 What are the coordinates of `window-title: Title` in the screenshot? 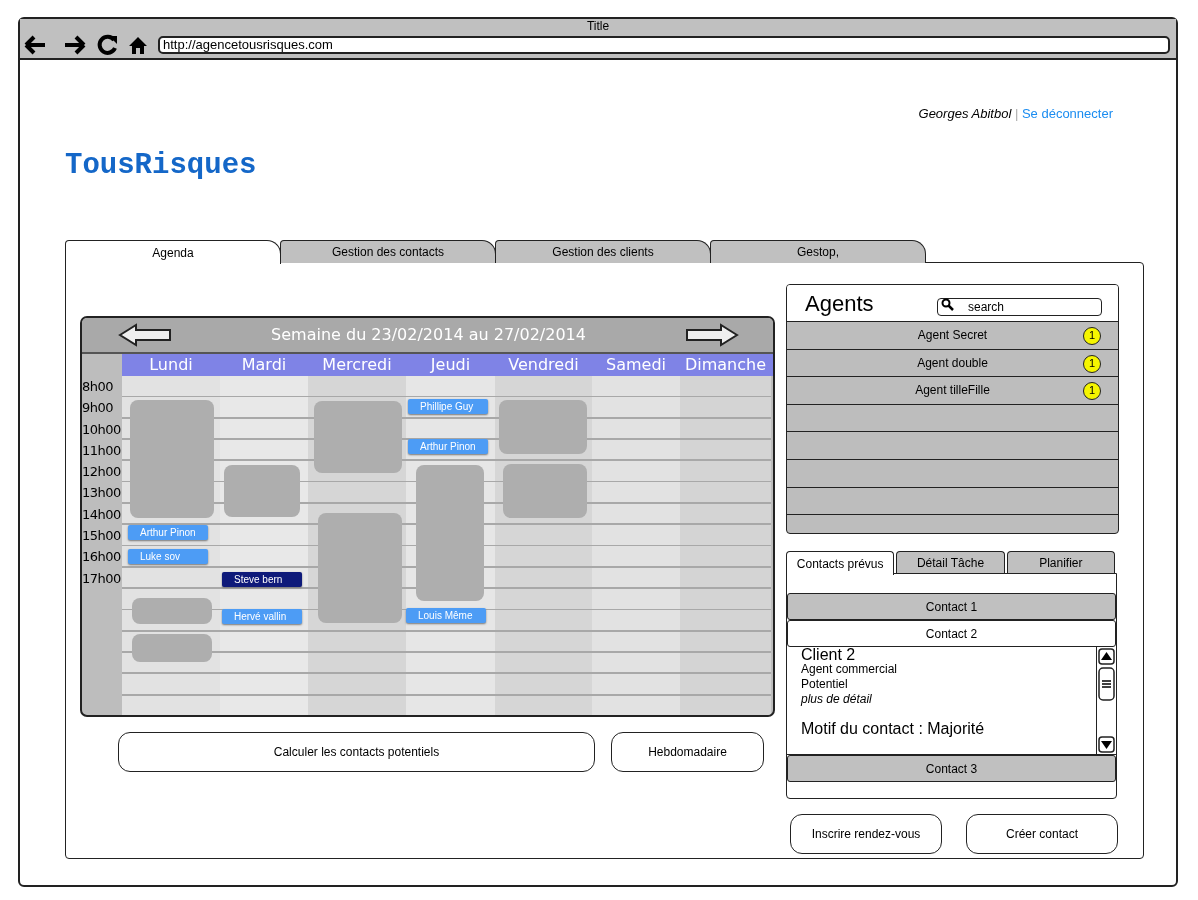 It's located at (598, 26).